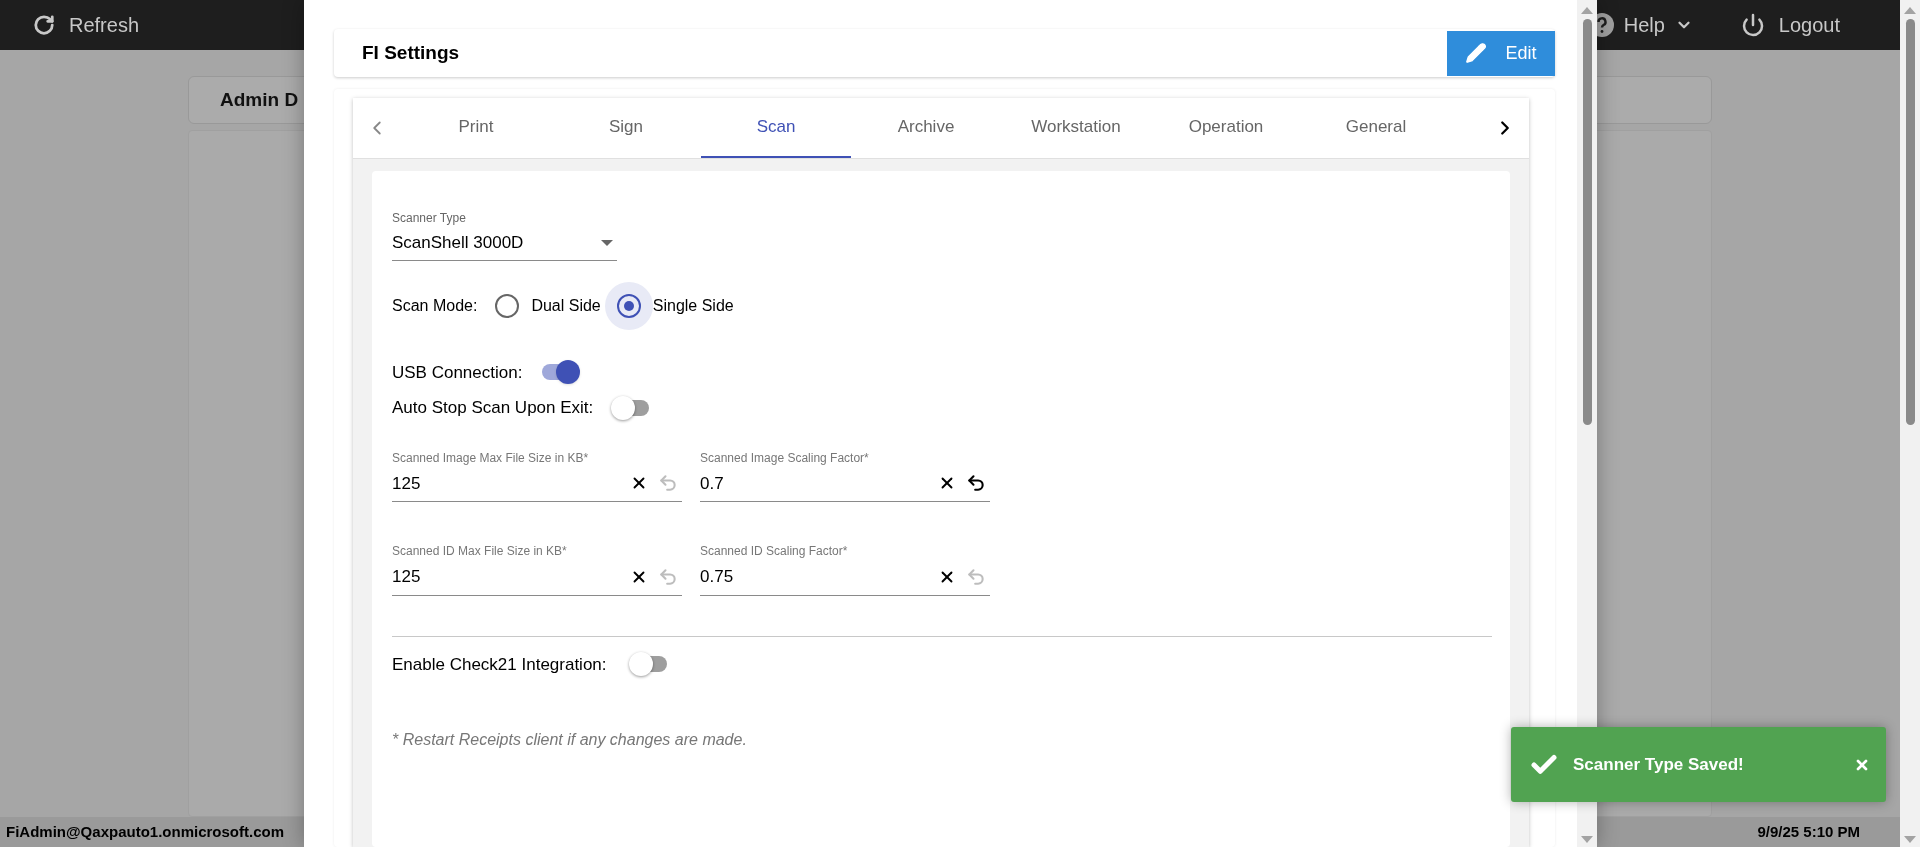 The height and width of the screenshot is (847, 1920). I want to click on user-email: FiAdmin@Qaxpauto1.onmicrosoft.com, so click(145, 831).